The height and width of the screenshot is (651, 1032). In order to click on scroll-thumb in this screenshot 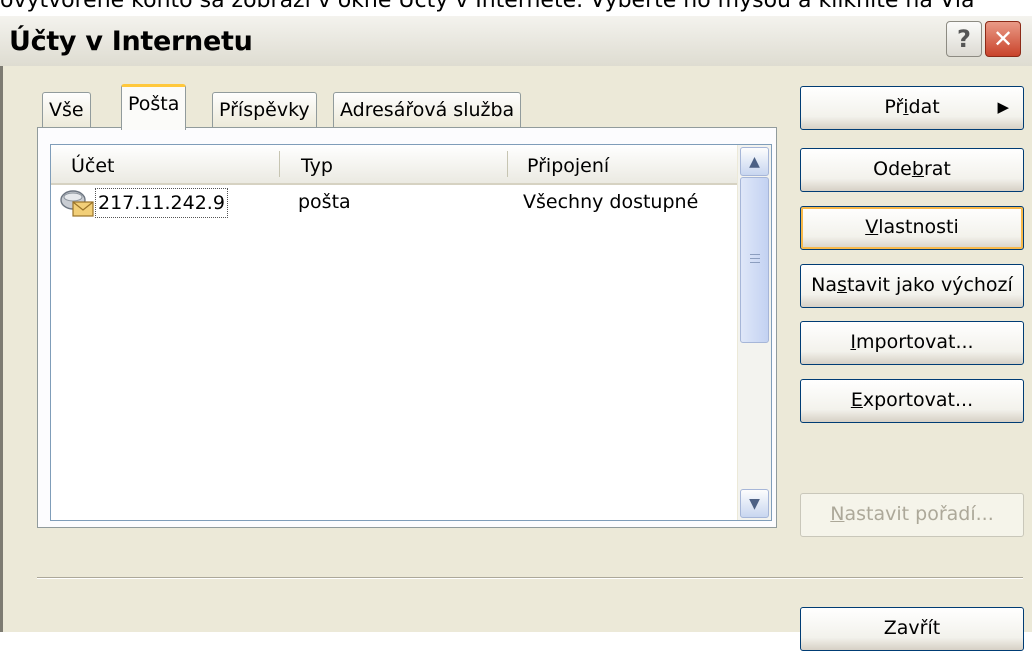, I will do `click(754, 260)`.